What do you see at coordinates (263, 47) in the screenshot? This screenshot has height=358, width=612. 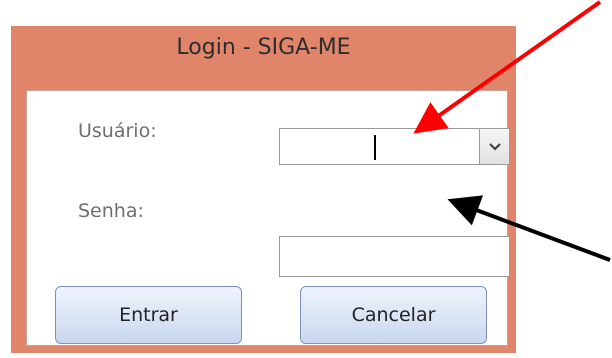 I see `dialog-title: Login - SIGA-ME` at bounding box center [263, 47].